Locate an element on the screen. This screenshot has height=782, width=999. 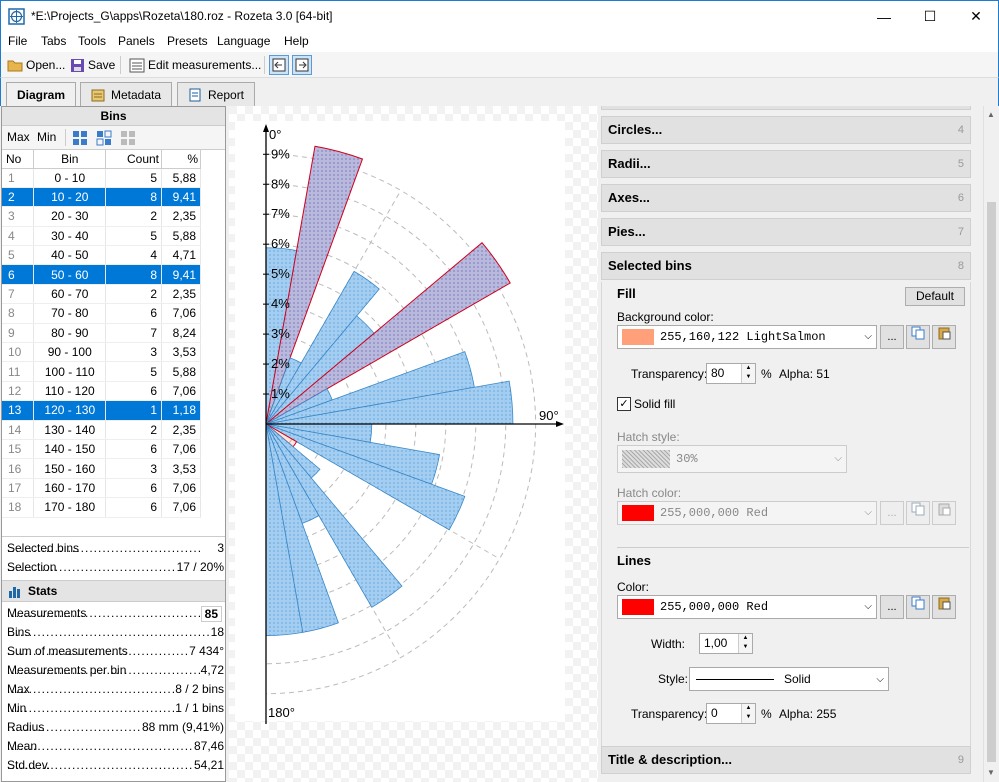
line-paste-button is located at coordinates (944, 607).